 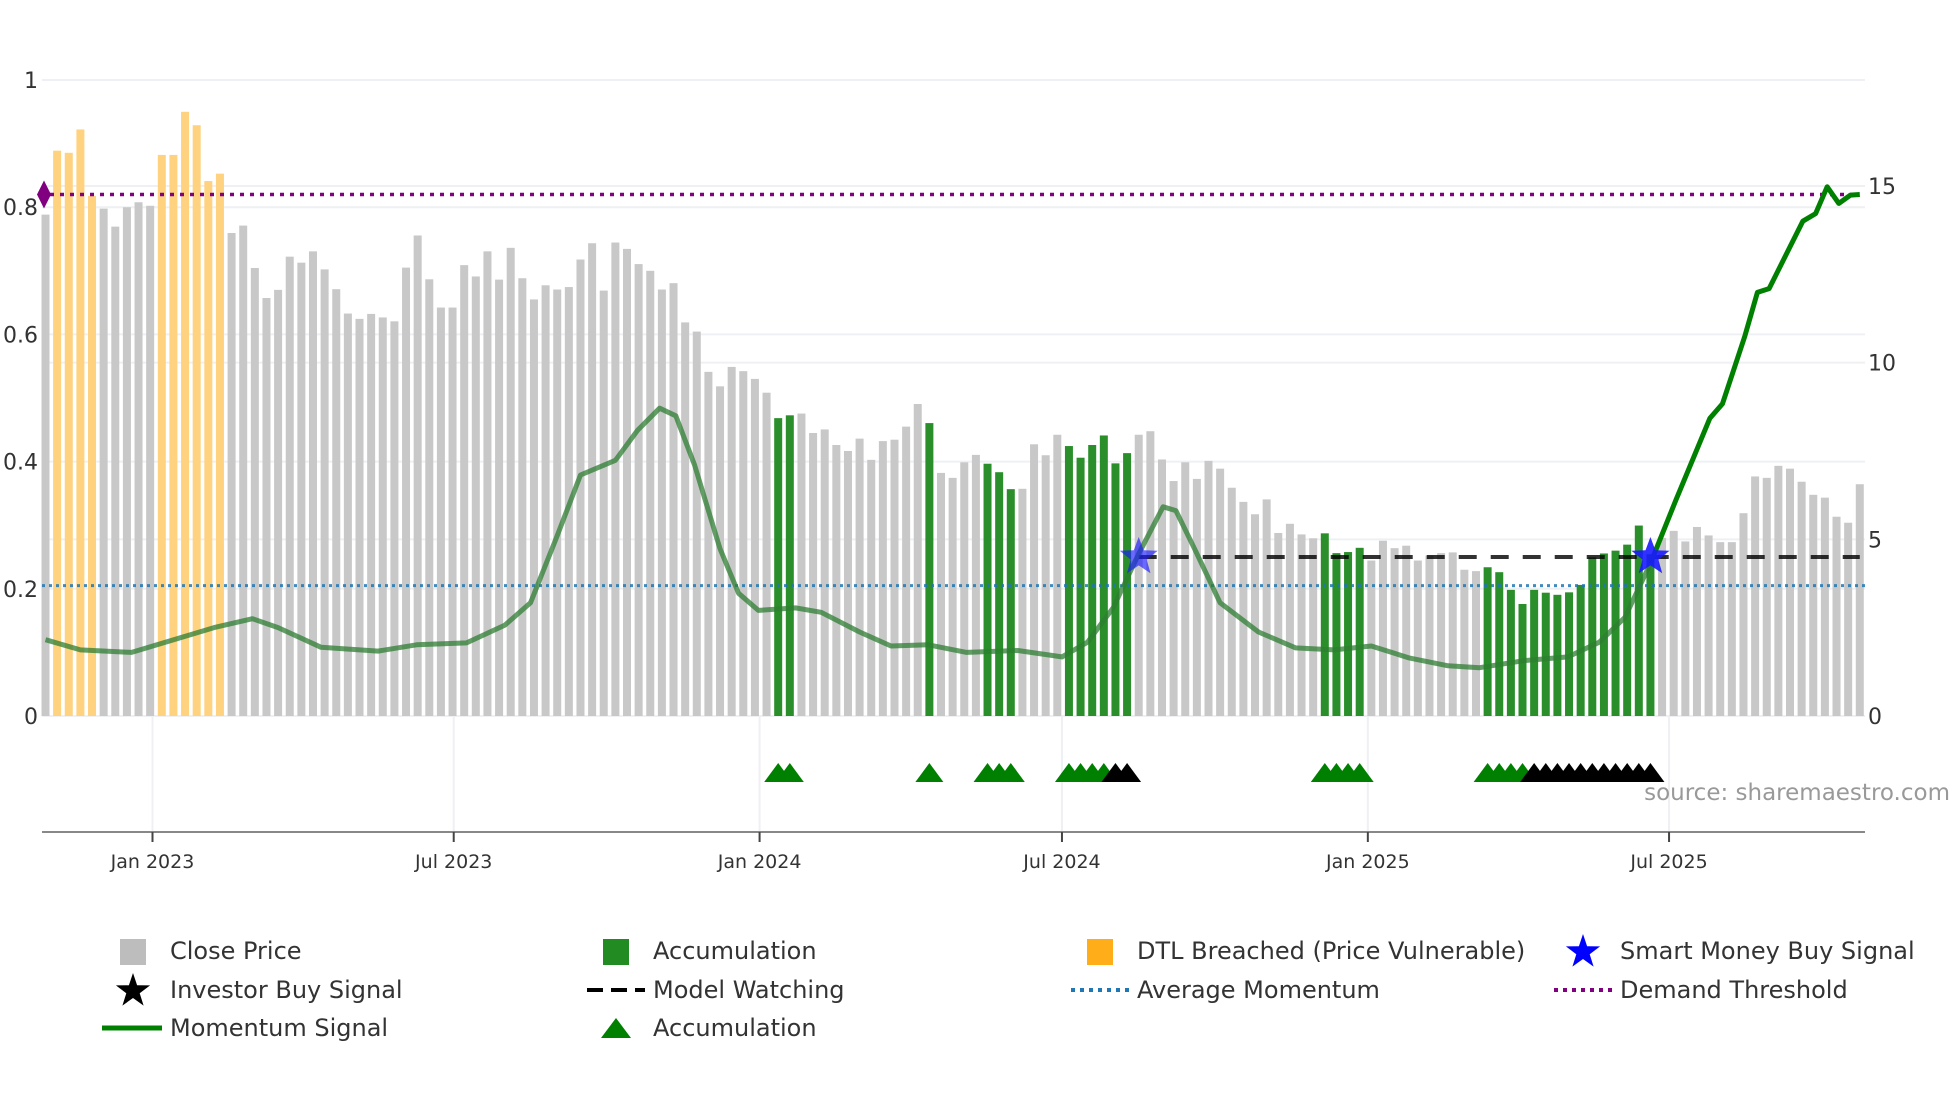 I want to click on x-axis-tick-label: Jul 2024, so click(x=1061, y=862).